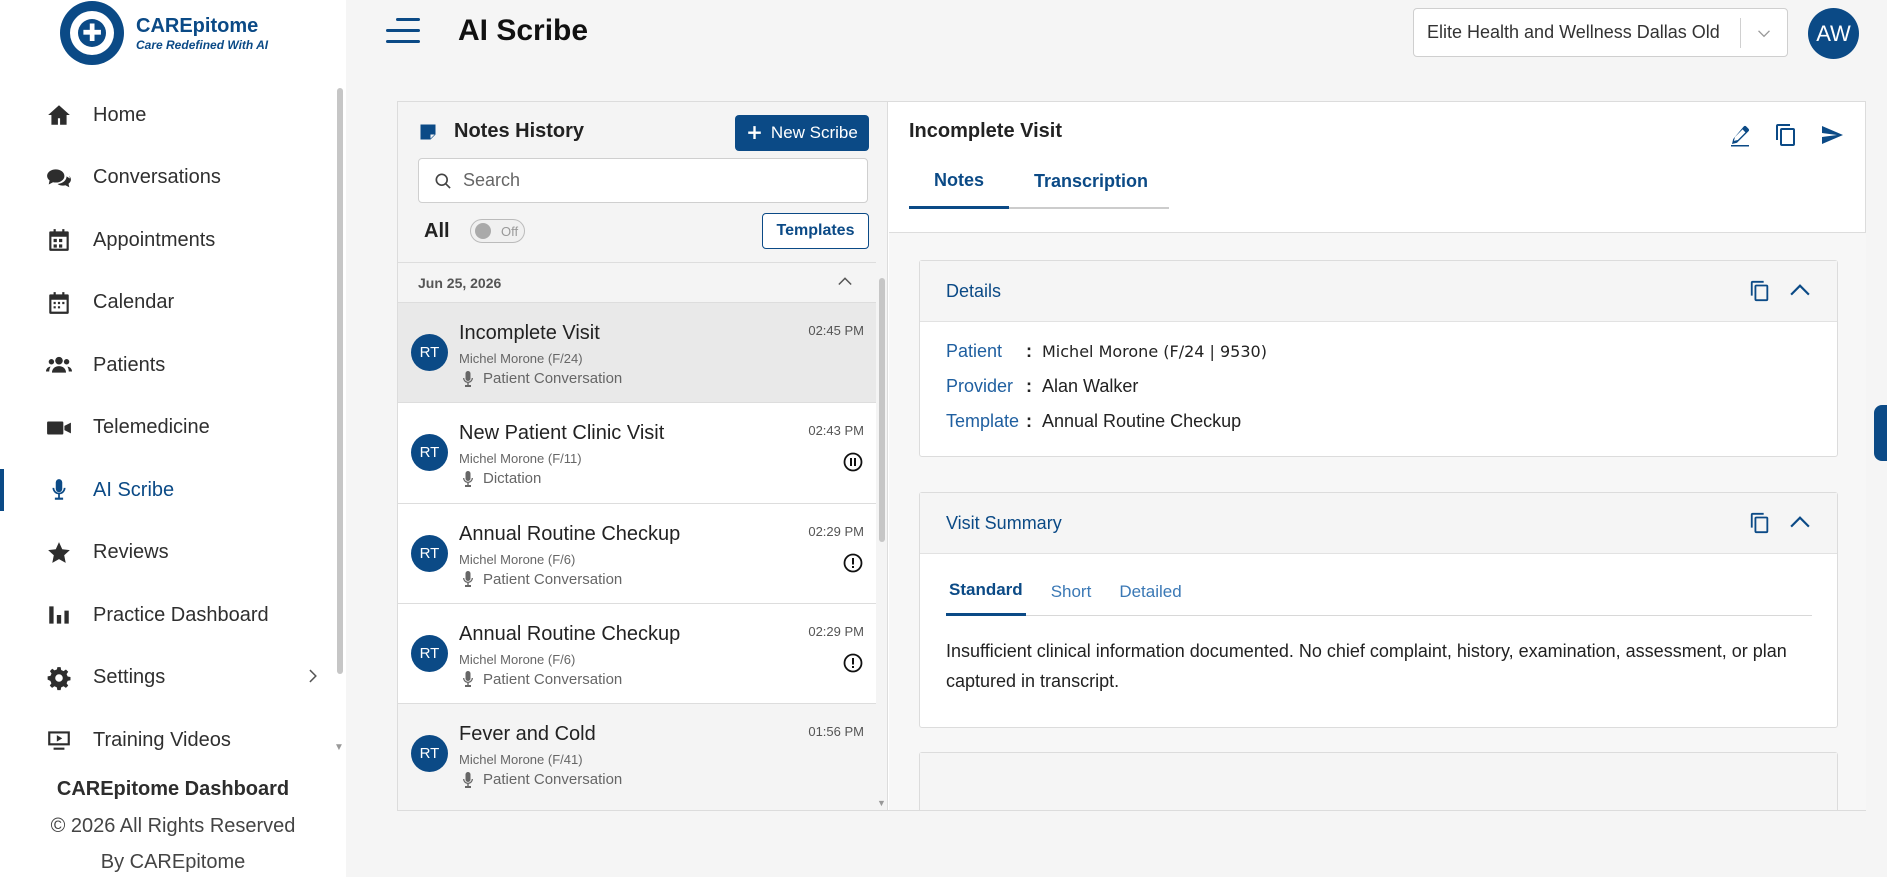 This screenshot has width=1887, height=877. I want to click on sidebar-item-training-videos: Training Videos, so click(168, 740).